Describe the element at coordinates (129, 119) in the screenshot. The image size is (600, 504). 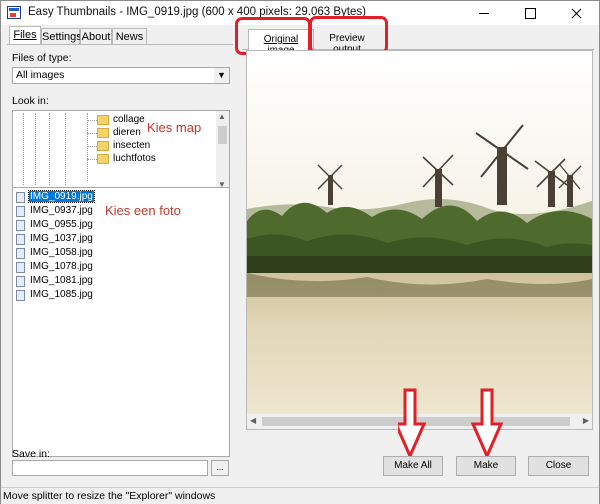
I see `folder-label: collage` at that location.